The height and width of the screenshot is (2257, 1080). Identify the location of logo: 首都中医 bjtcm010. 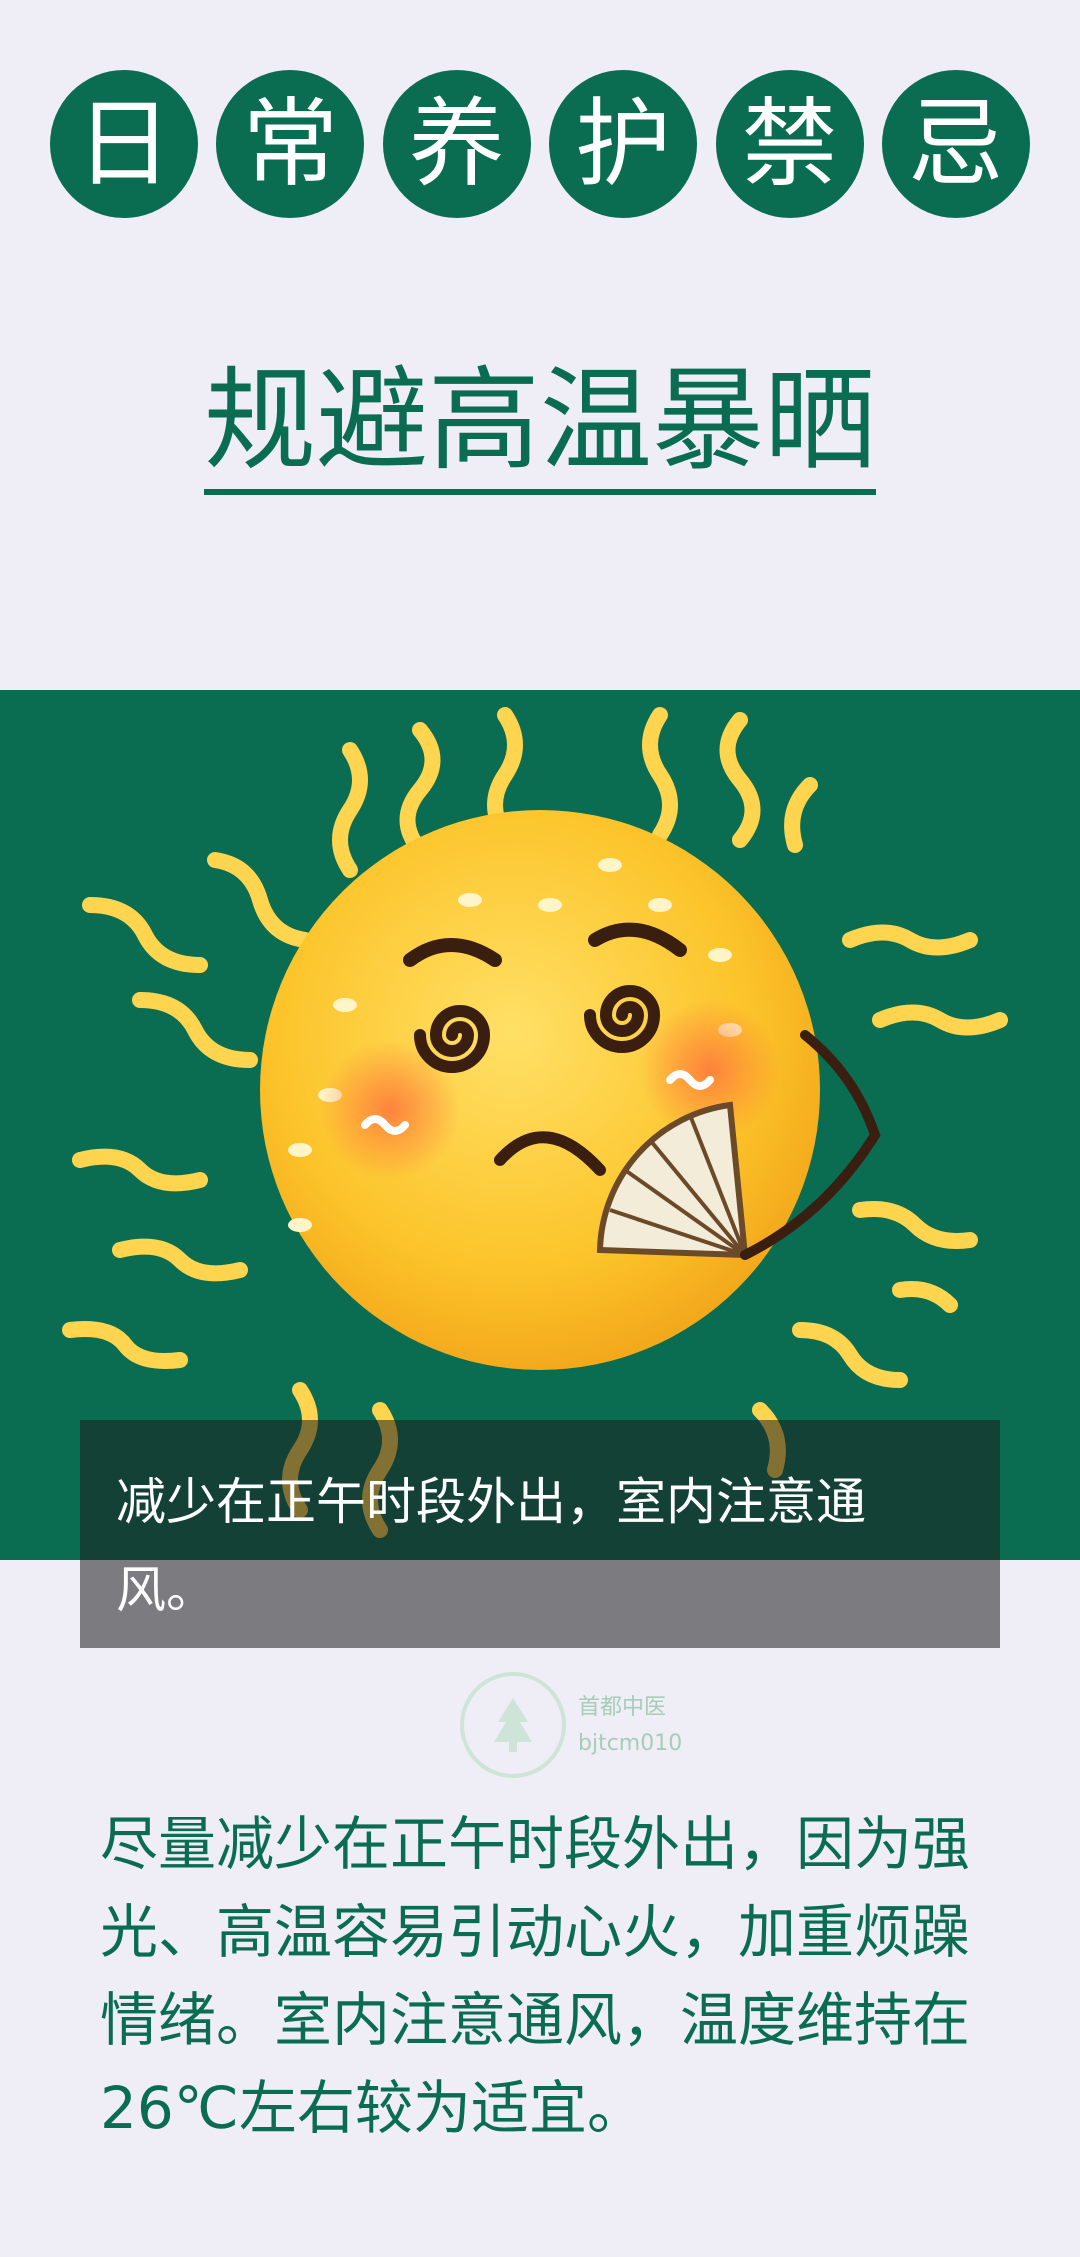
(590, 1727).